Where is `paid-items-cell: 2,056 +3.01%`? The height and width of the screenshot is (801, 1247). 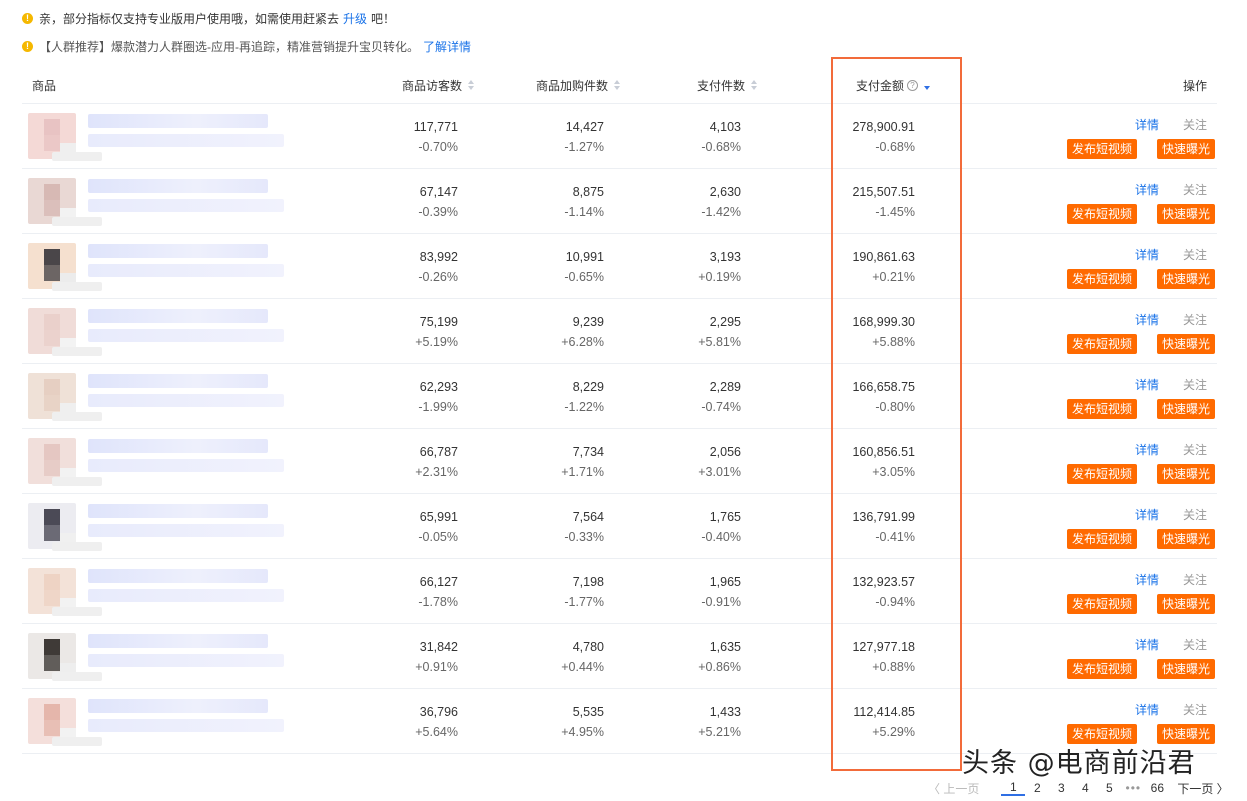 paid-items-cell: 2,056 +3.01% is located at coordinates (719, 461).